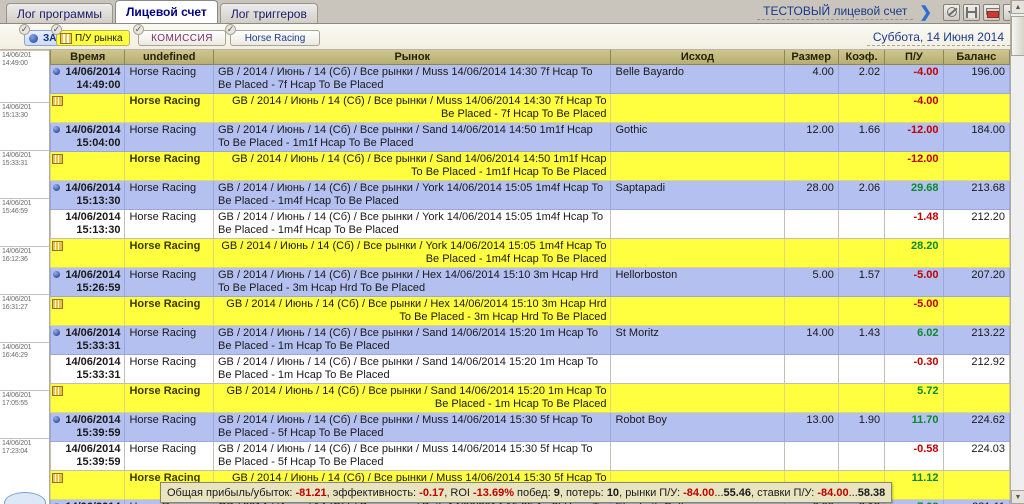 This screenshot has height=504, width=1024. What do you see at coordinates (88, 78) in the screenshot?
I see `cell-time: 14/06/2014 14:49:00` at bounding box center [88, 78].